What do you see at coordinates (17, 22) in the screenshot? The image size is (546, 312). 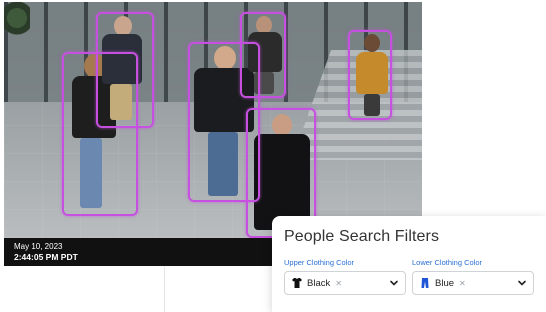 I see `potted-plant` at bounding box center [17, 22].